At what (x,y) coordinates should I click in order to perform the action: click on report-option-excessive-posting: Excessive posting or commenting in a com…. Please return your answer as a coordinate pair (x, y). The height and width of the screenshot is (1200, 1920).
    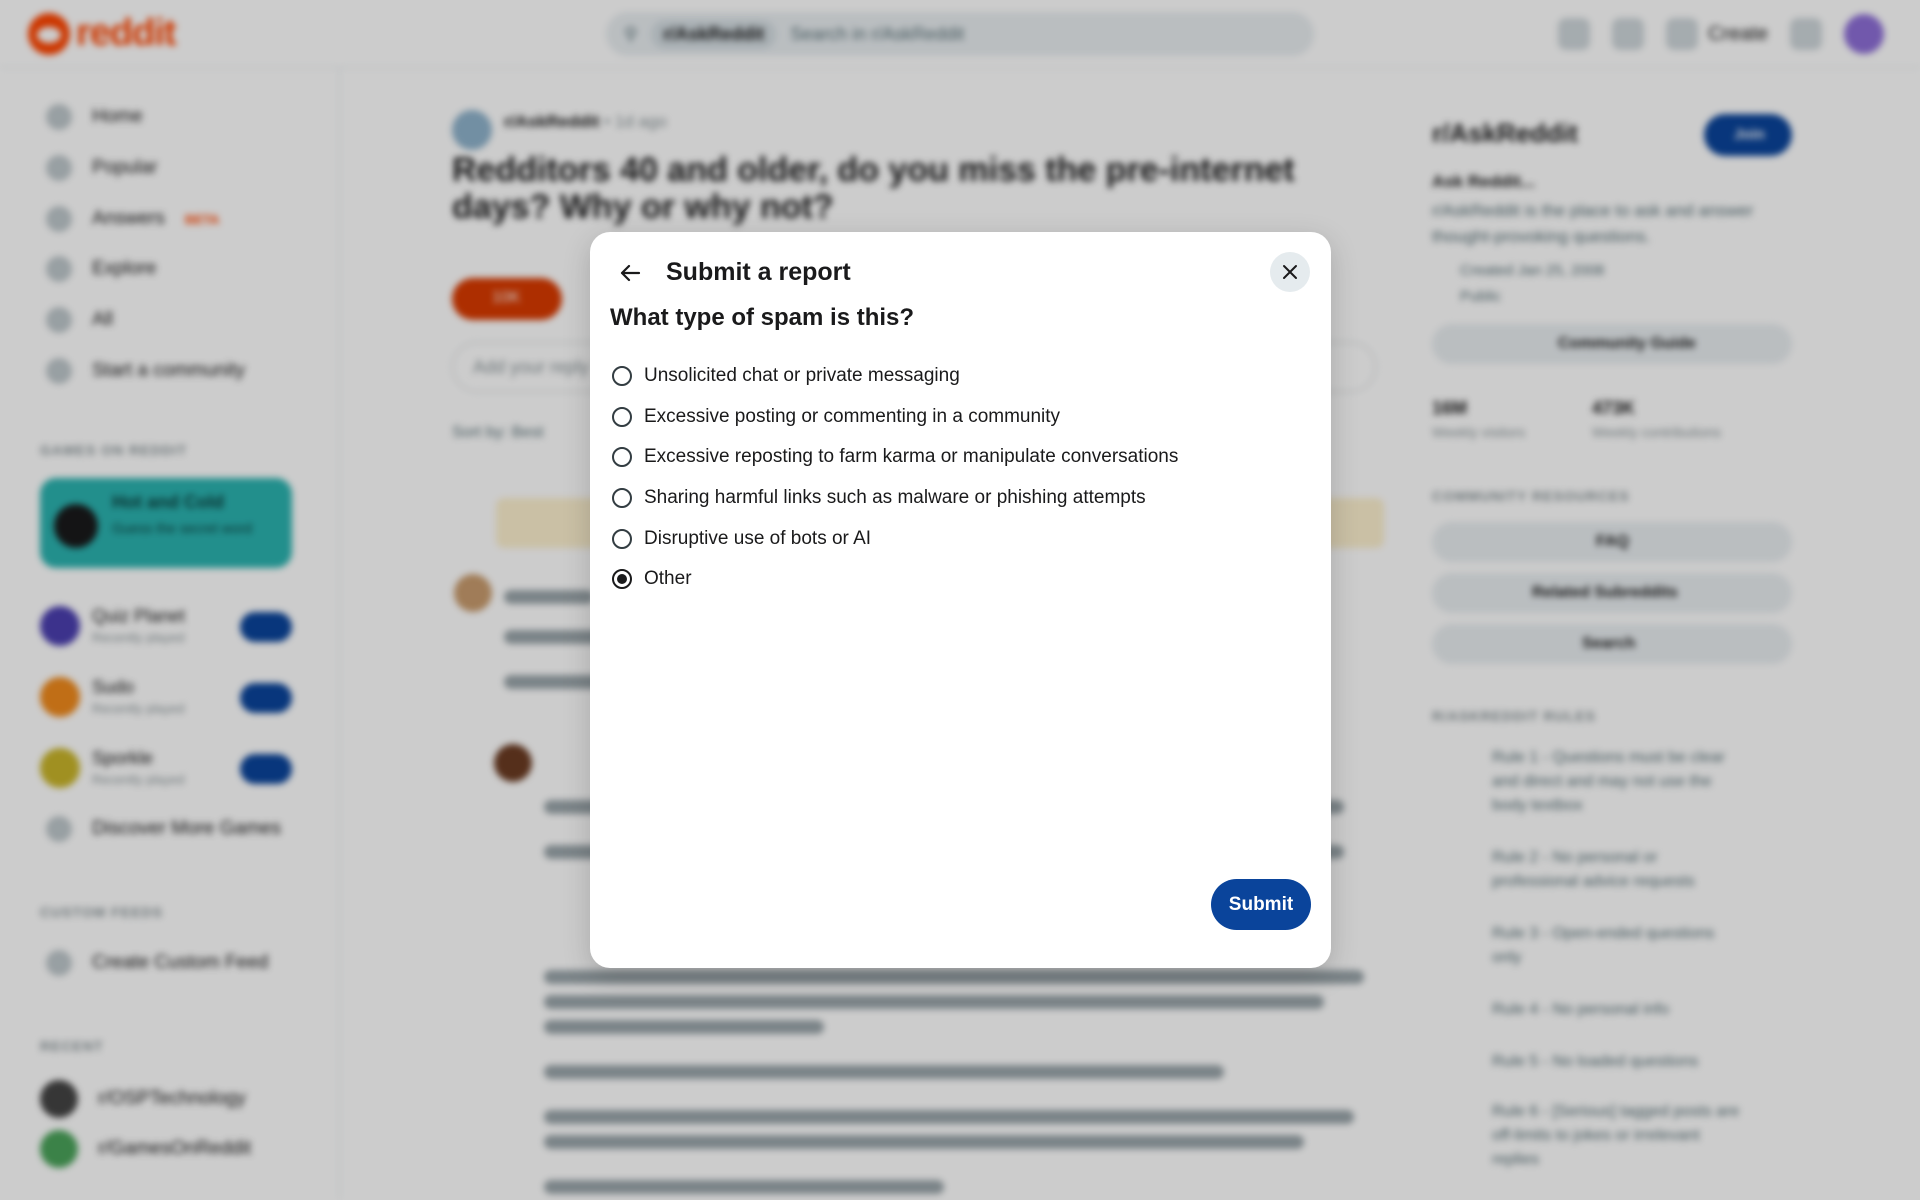
    Looking at the image, I should click on (836, 417).